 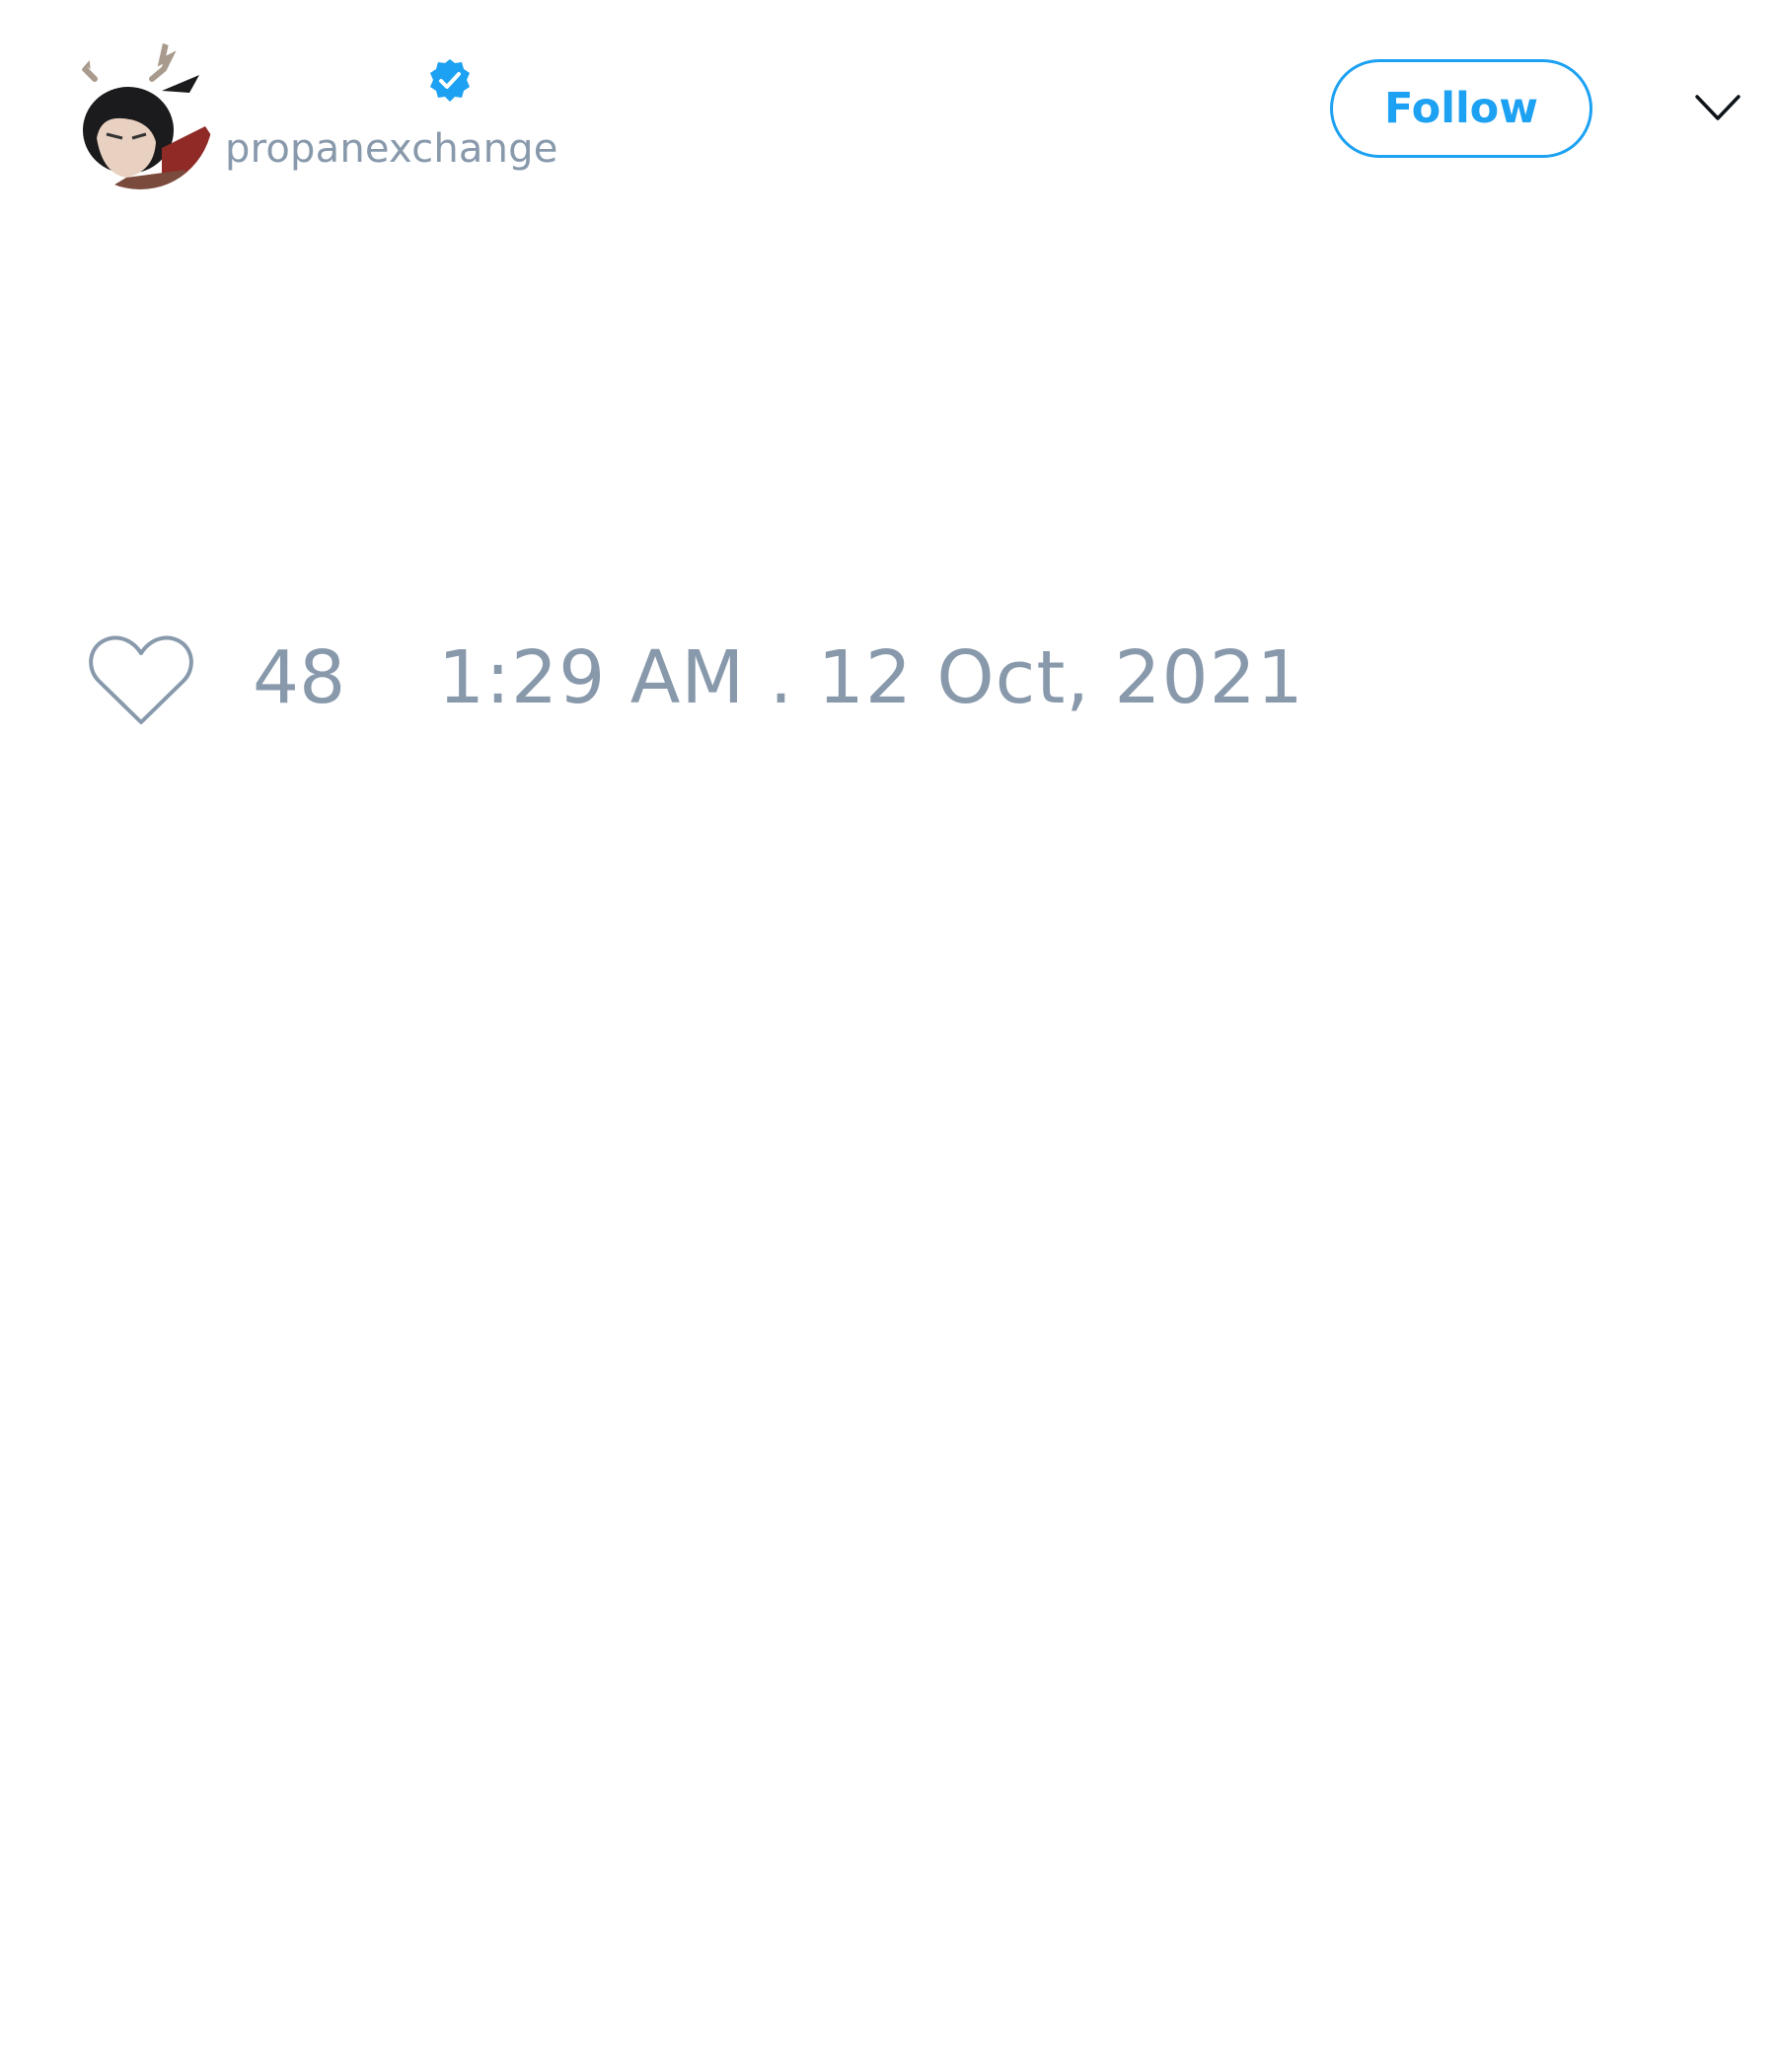 I want to click on avatar-image, so click(x=143, y=115).